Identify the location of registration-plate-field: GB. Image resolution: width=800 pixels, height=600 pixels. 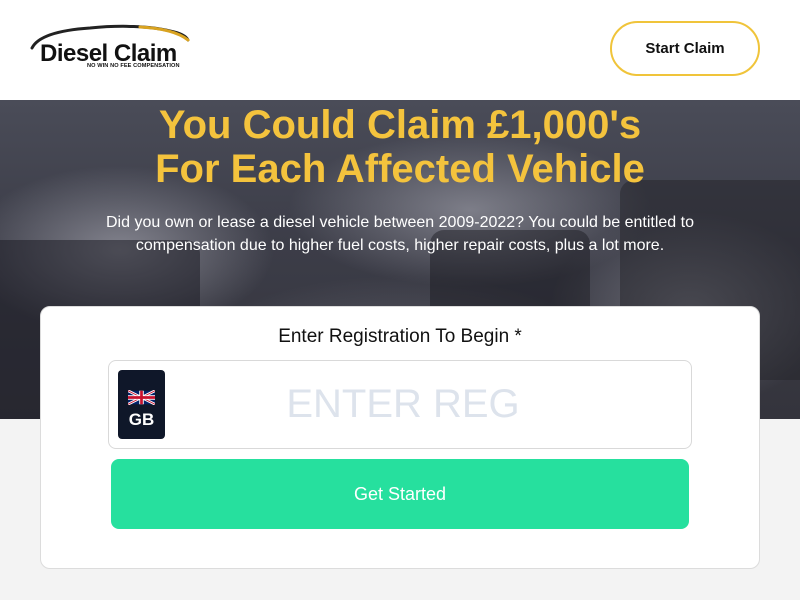
(400, 404).